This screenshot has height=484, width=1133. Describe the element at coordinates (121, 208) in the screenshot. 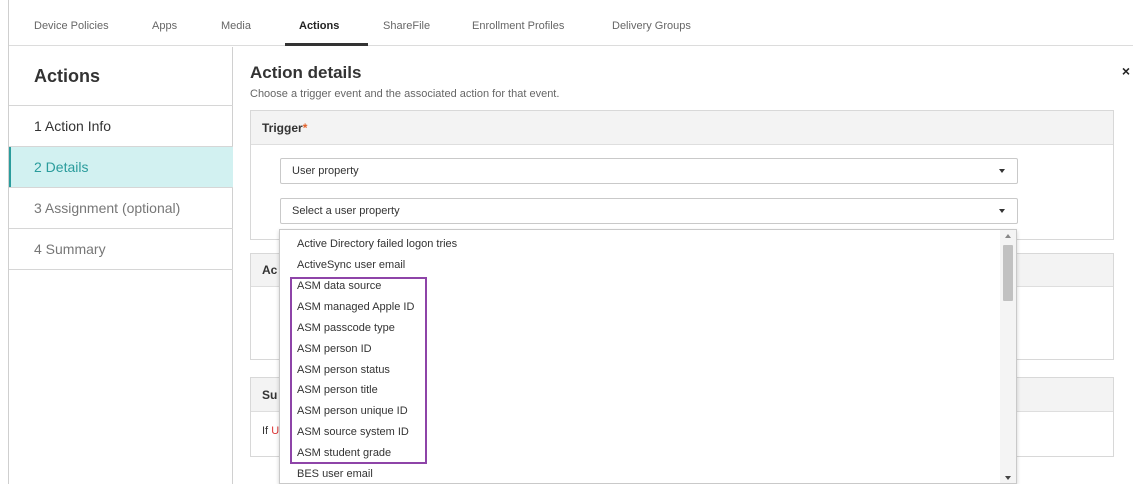

I see `step-assignment: 3 Assignment (optional)` at that location.